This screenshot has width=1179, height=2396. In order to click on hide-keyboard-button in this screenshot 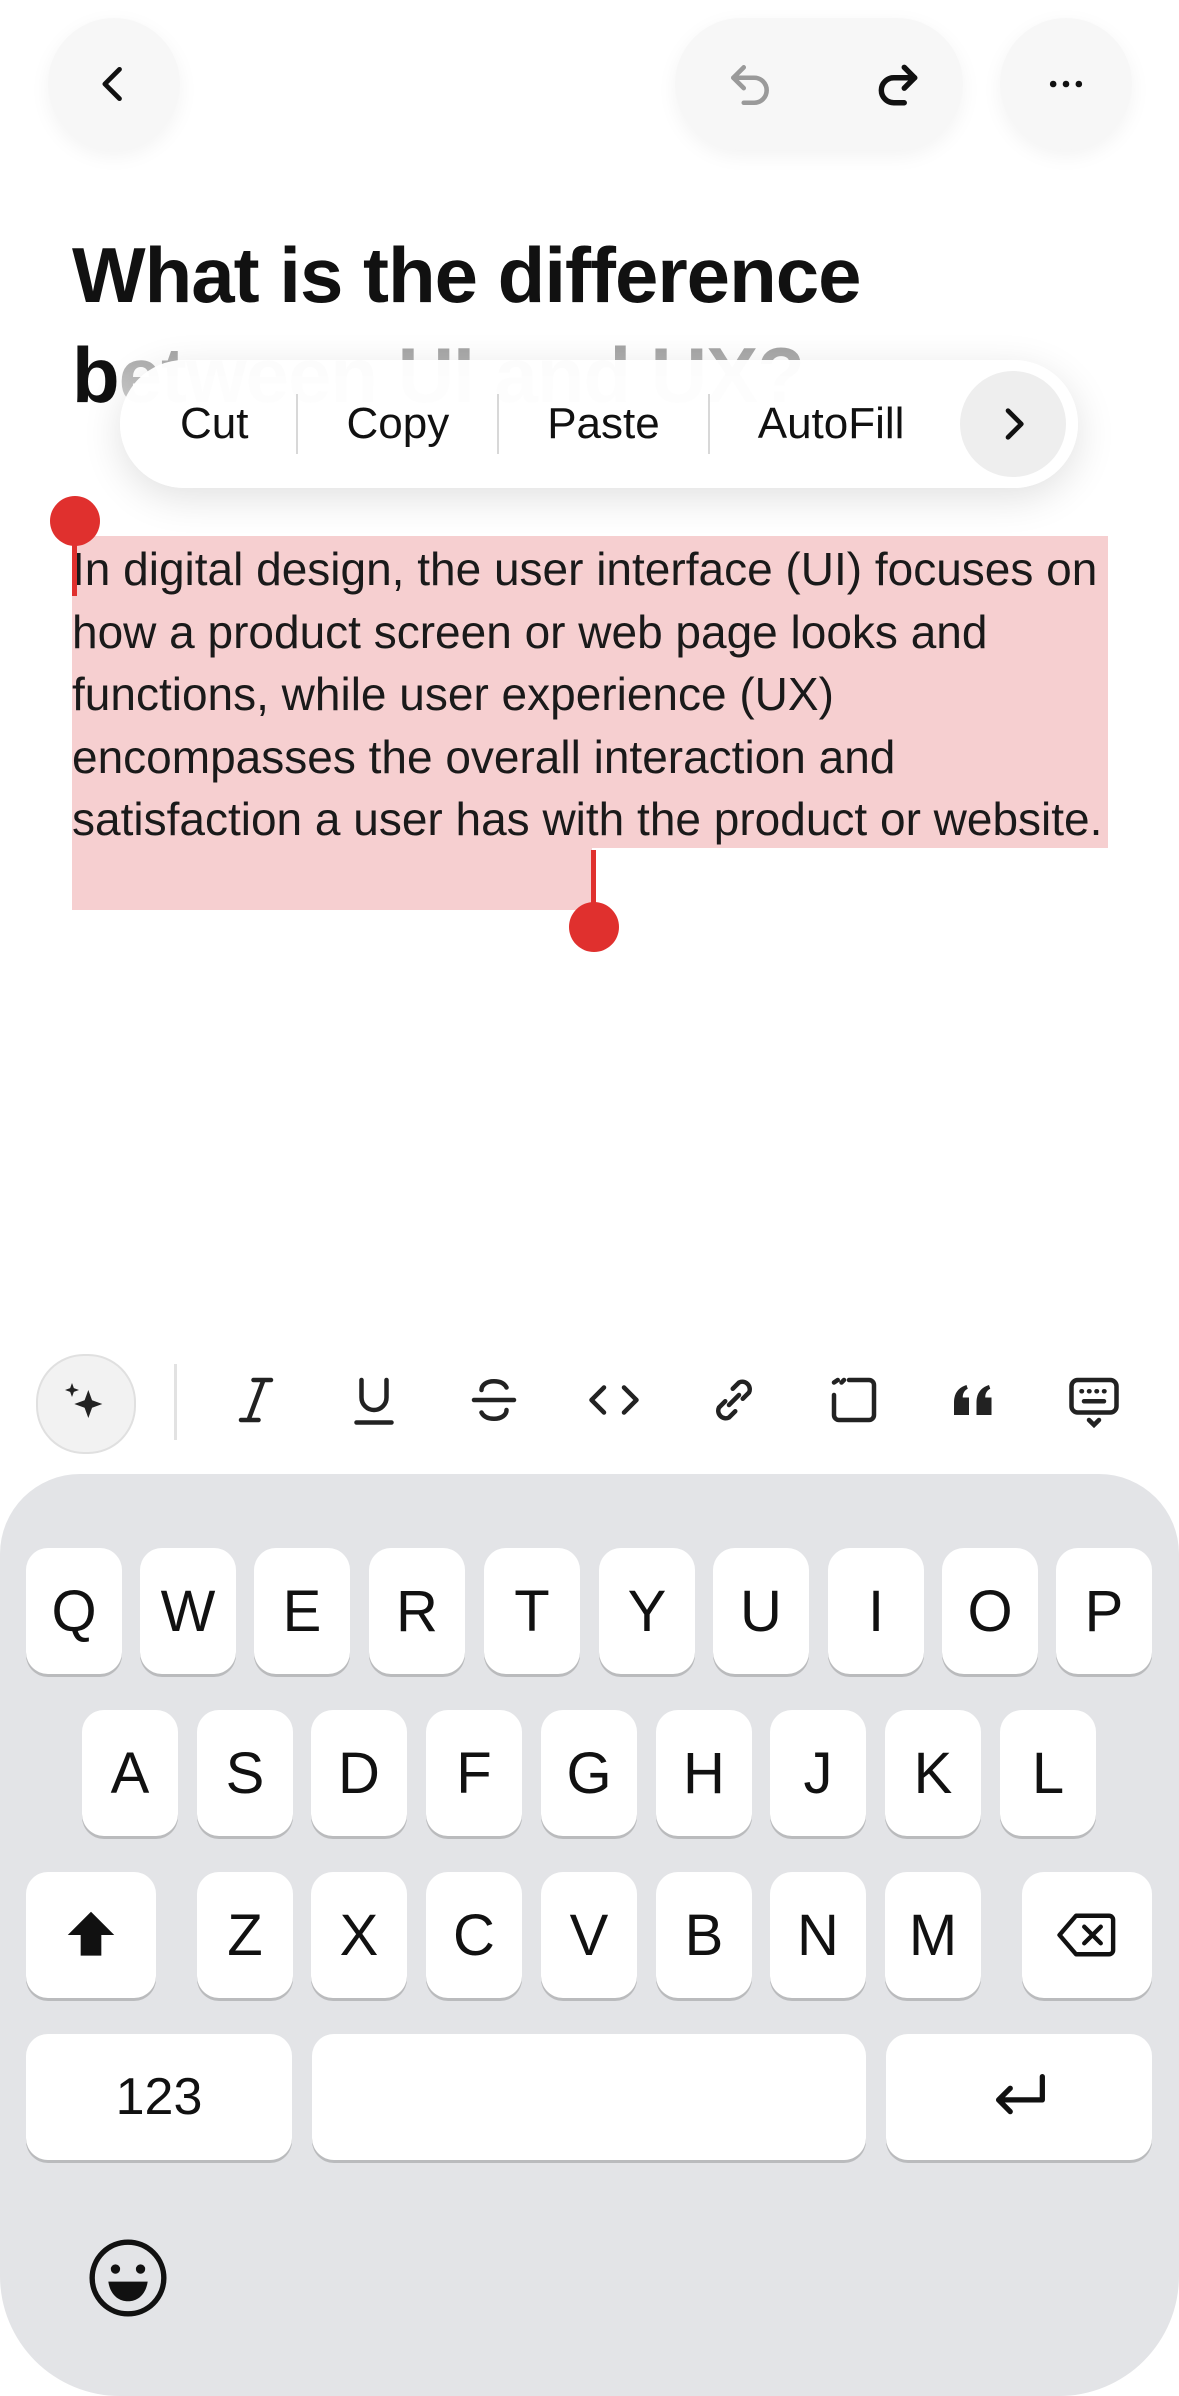, I will do `click(1094, 1400)`.